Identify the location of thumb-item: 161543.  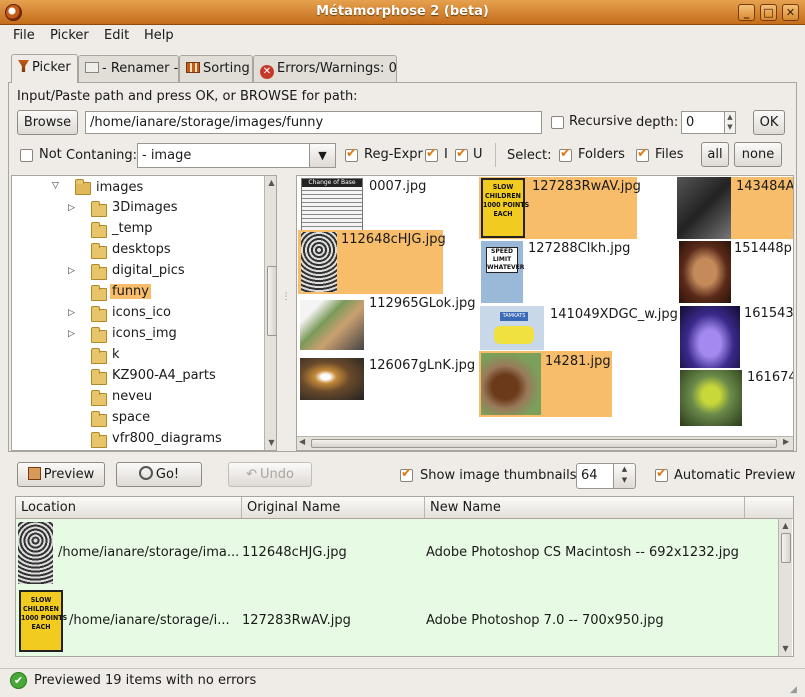
(735, 337).